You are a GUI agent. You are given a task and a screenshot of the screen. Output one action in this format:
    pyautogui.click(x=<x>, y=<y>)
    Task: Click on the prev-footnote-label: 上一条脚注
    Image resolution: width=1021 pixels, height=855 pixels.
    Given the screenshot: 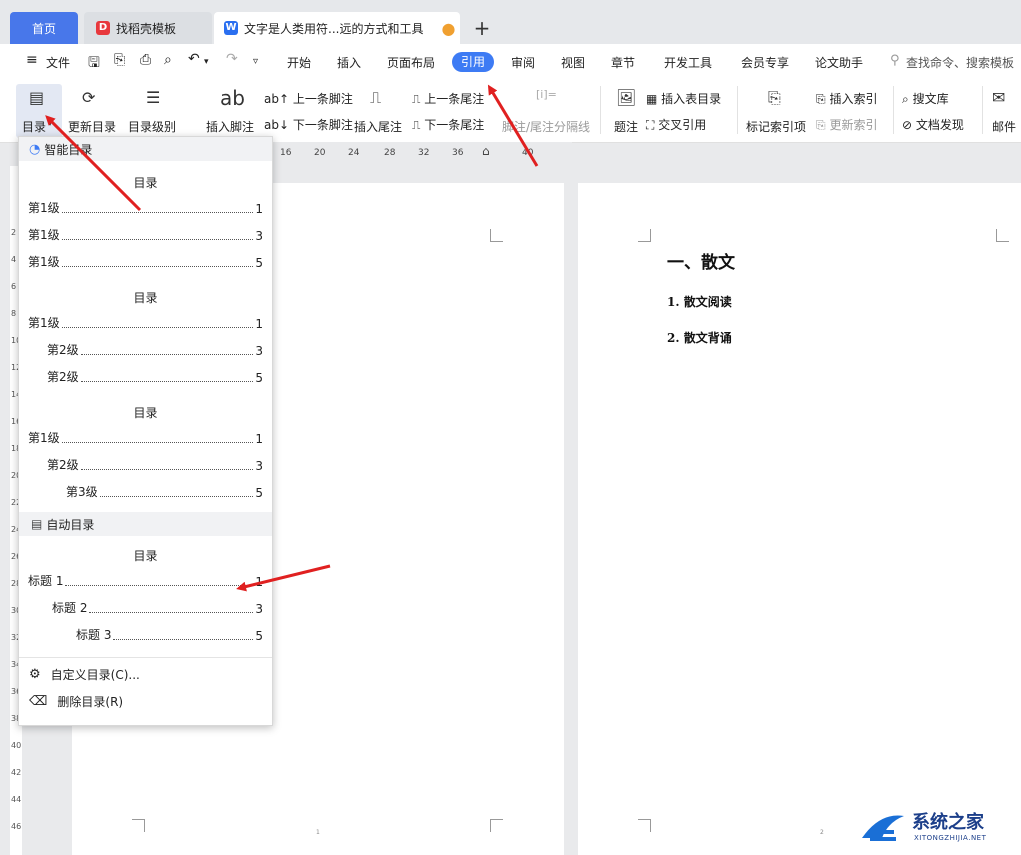 What is the action you would take?
    pyautogui.click(x=322, y=99)
    